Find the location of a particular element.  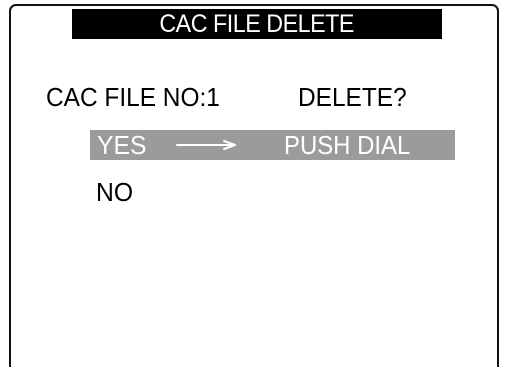

option-no: NO is located at coordinates (115, 192).